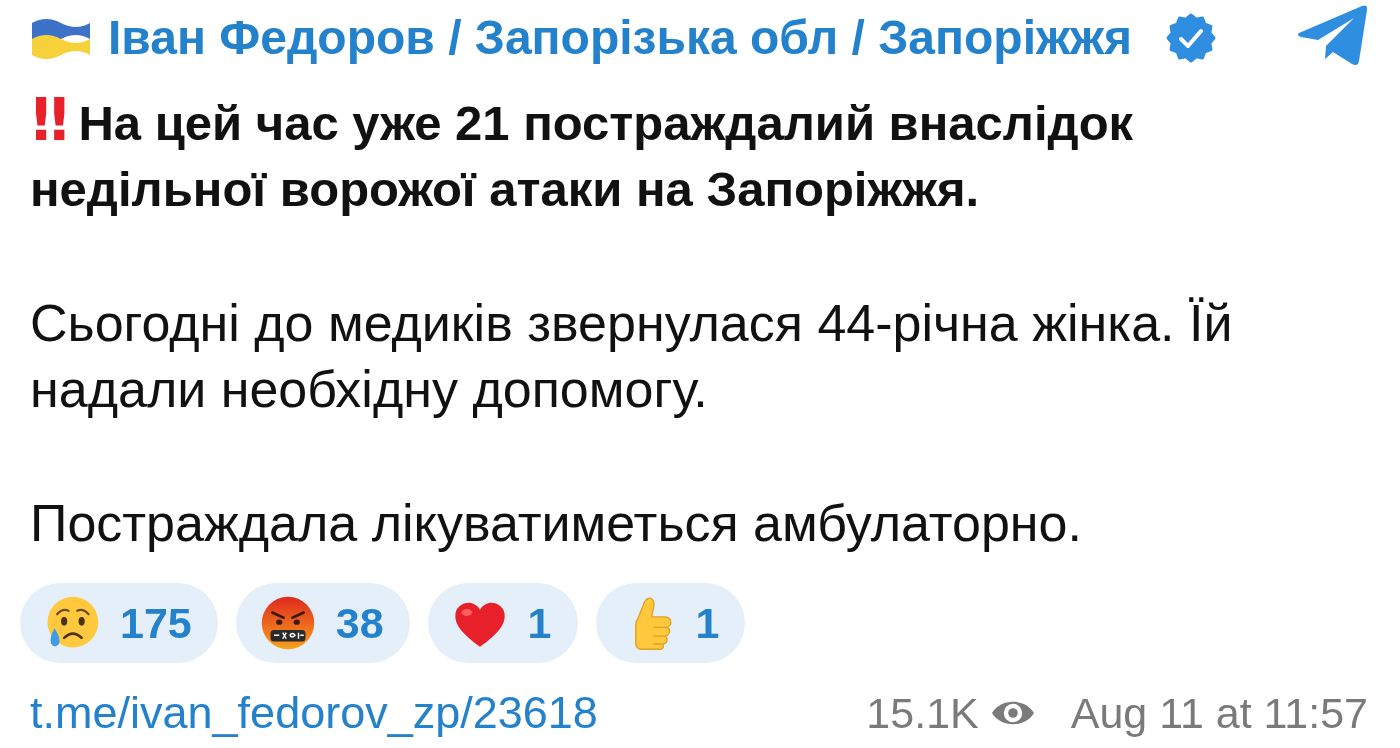 The width and height of the screenshot is (1400, 748). What do you see at coordinates (119, 623) in the screenshot?
I see `reaction-button: 175` at bounding box center [119, 623].